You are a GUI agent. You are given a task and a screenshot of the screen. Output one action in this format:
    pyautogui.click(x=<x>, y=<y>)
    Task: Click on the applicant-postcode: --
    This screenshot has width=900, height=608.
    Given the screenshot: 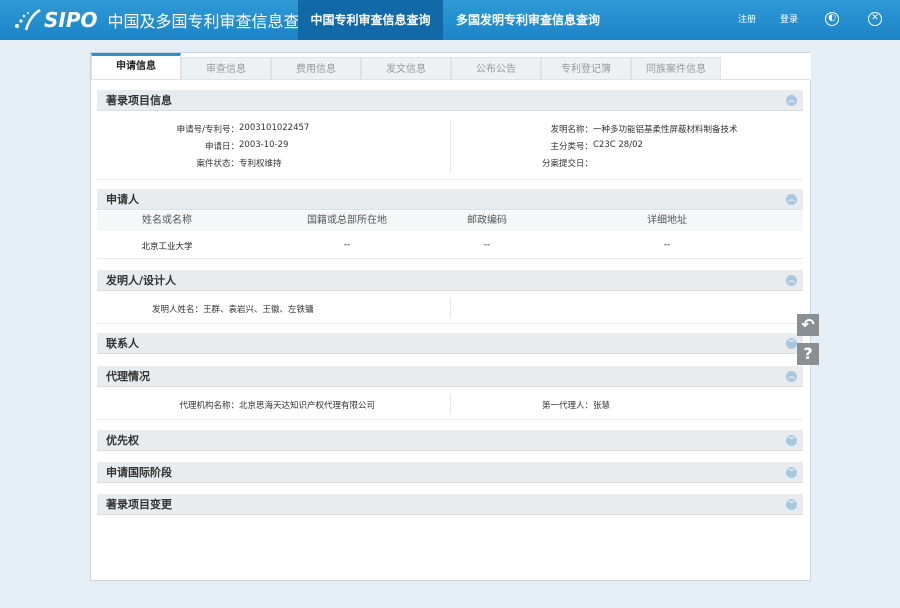 What is the action you would take?
    pyautogui.click(x=487, y=245)
    